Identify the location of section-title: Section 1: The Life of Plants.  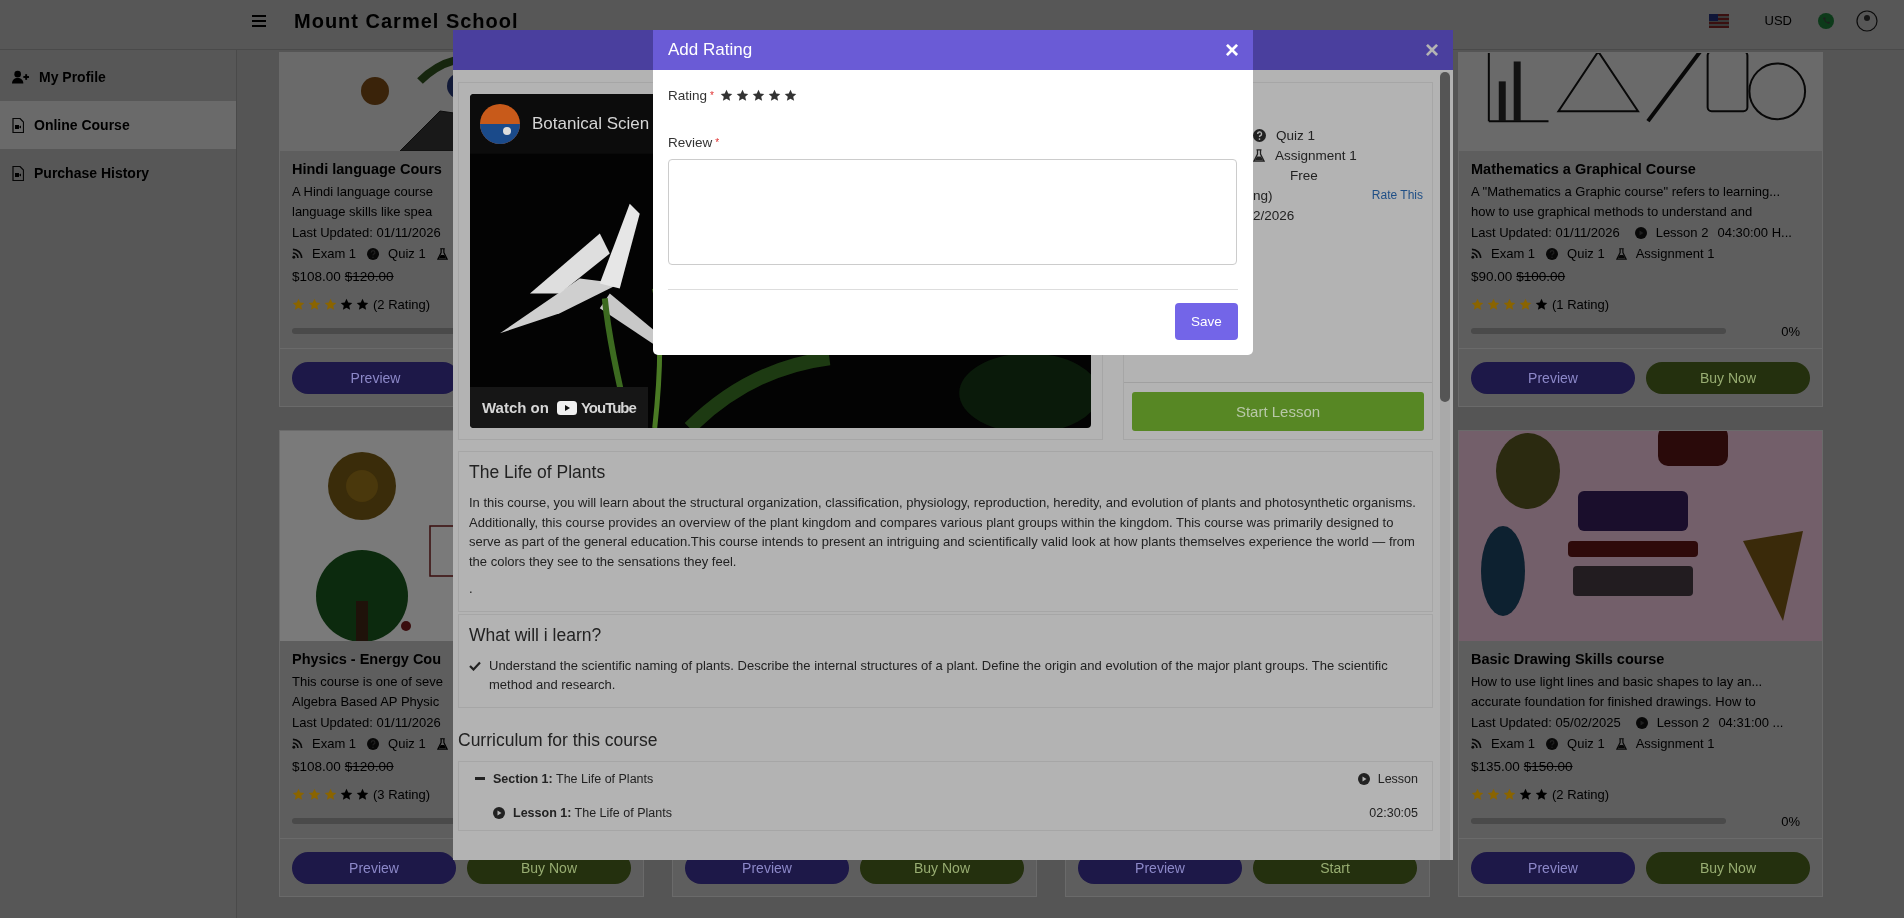
(573, 778).